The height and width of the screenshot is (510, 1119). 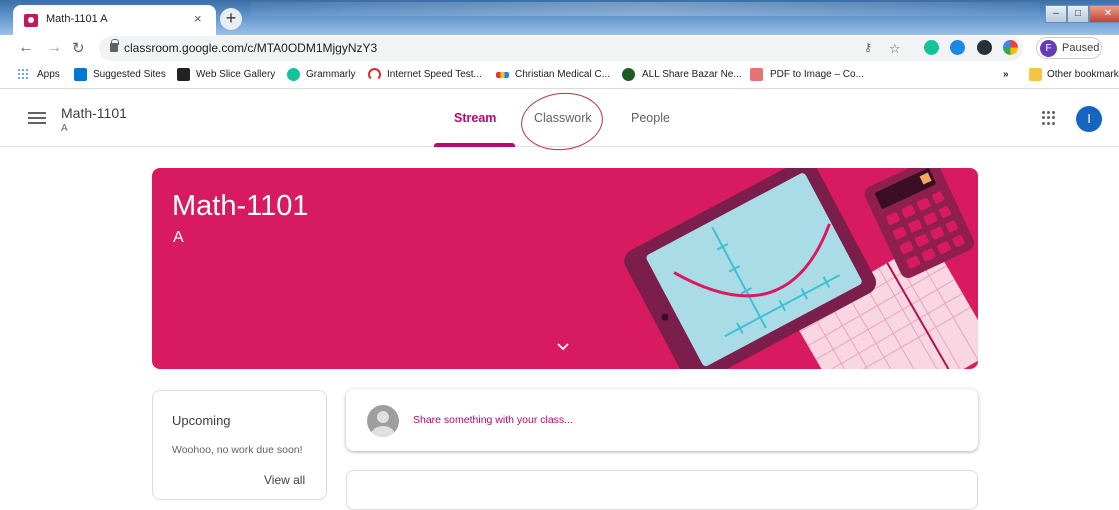 I want to click on bookmark-other: Other bookmarks, so click(x=1083, y=74).